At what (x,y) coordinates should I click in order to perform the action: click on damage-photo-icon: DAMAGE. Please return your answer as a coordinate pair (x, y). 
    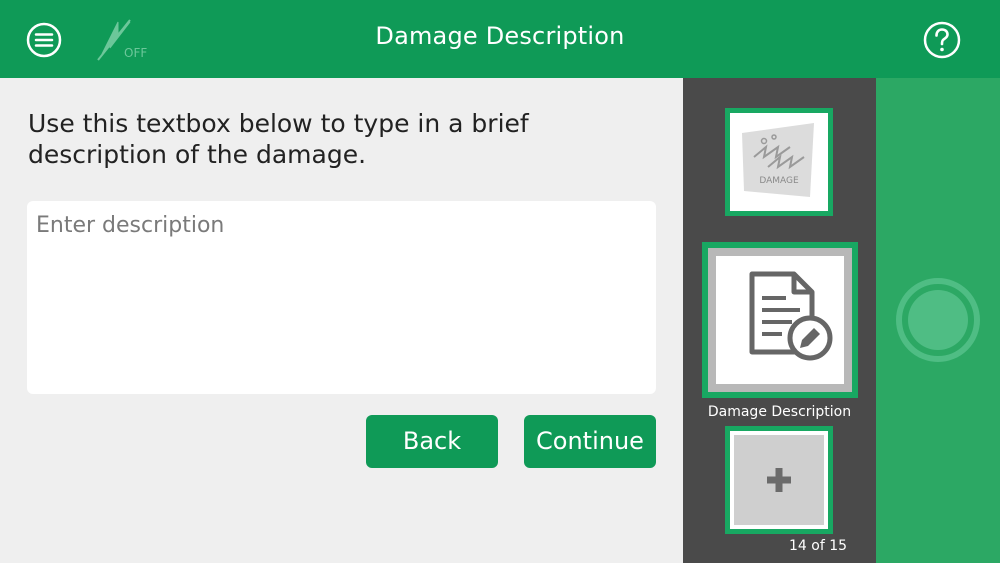
    Looking at the image, I should click on (779, 162).